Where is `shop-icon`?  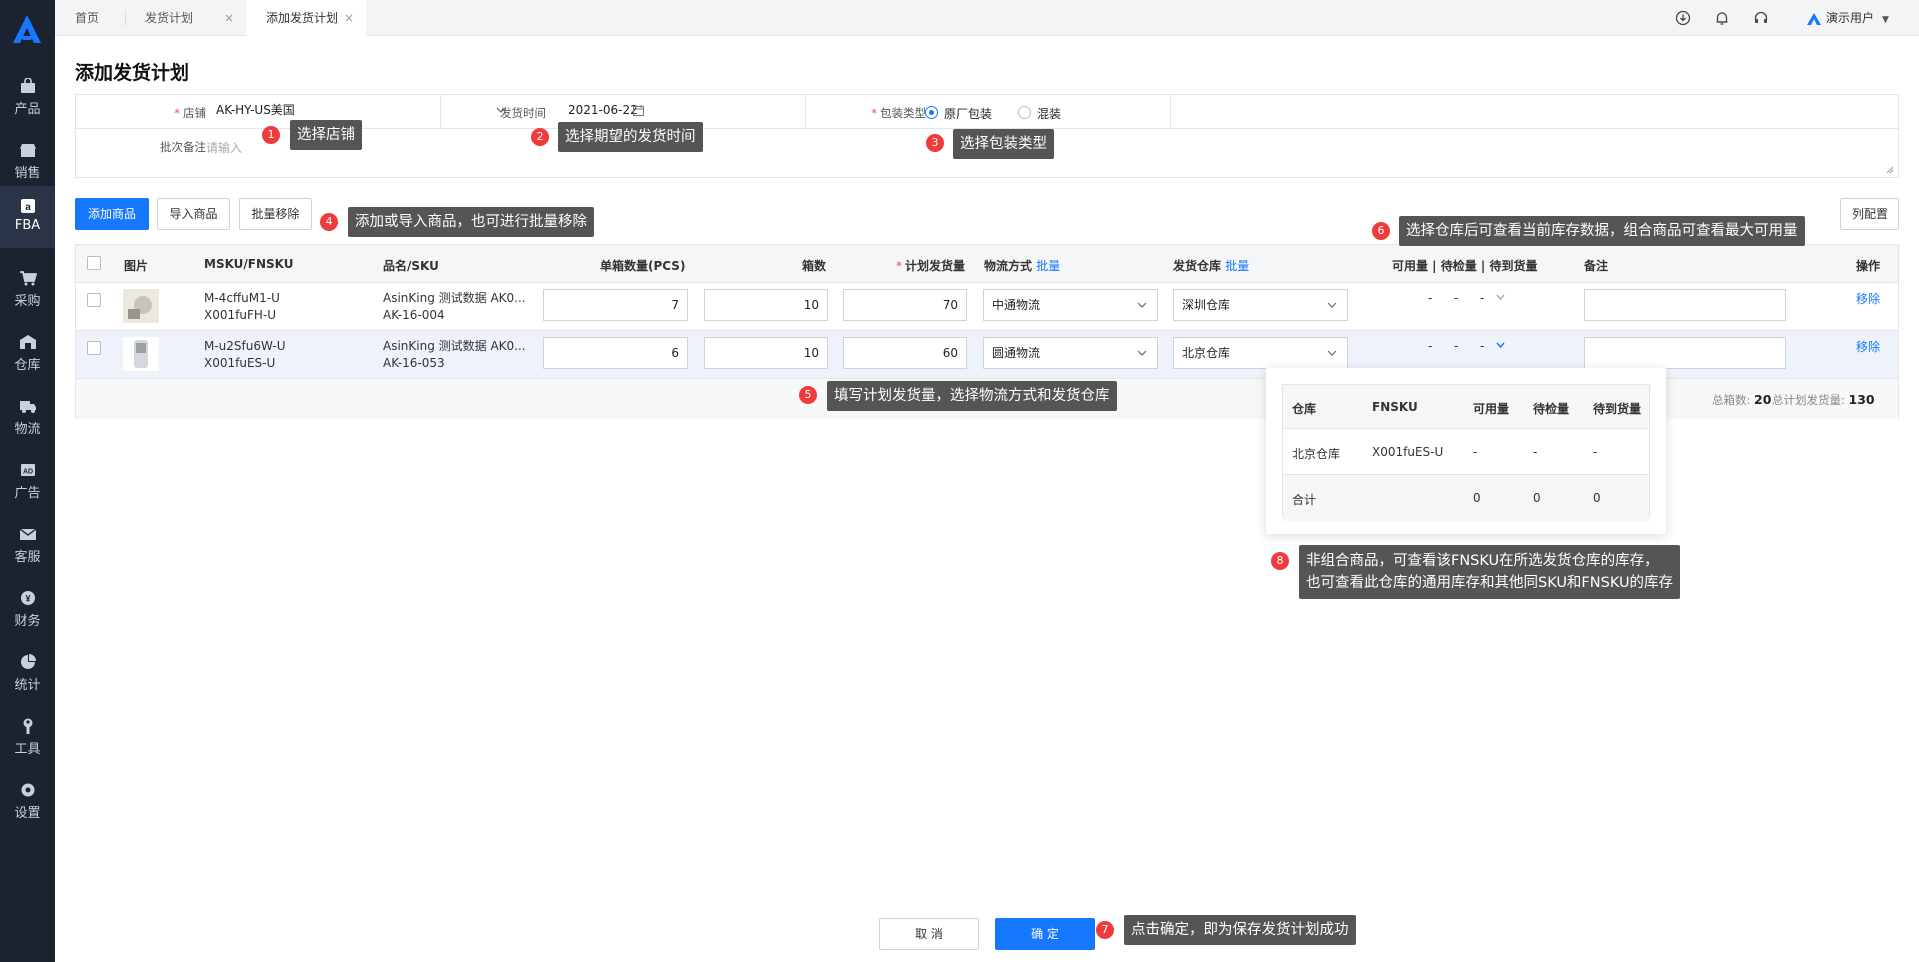
shop-icon is located at coordinates (27, 150).